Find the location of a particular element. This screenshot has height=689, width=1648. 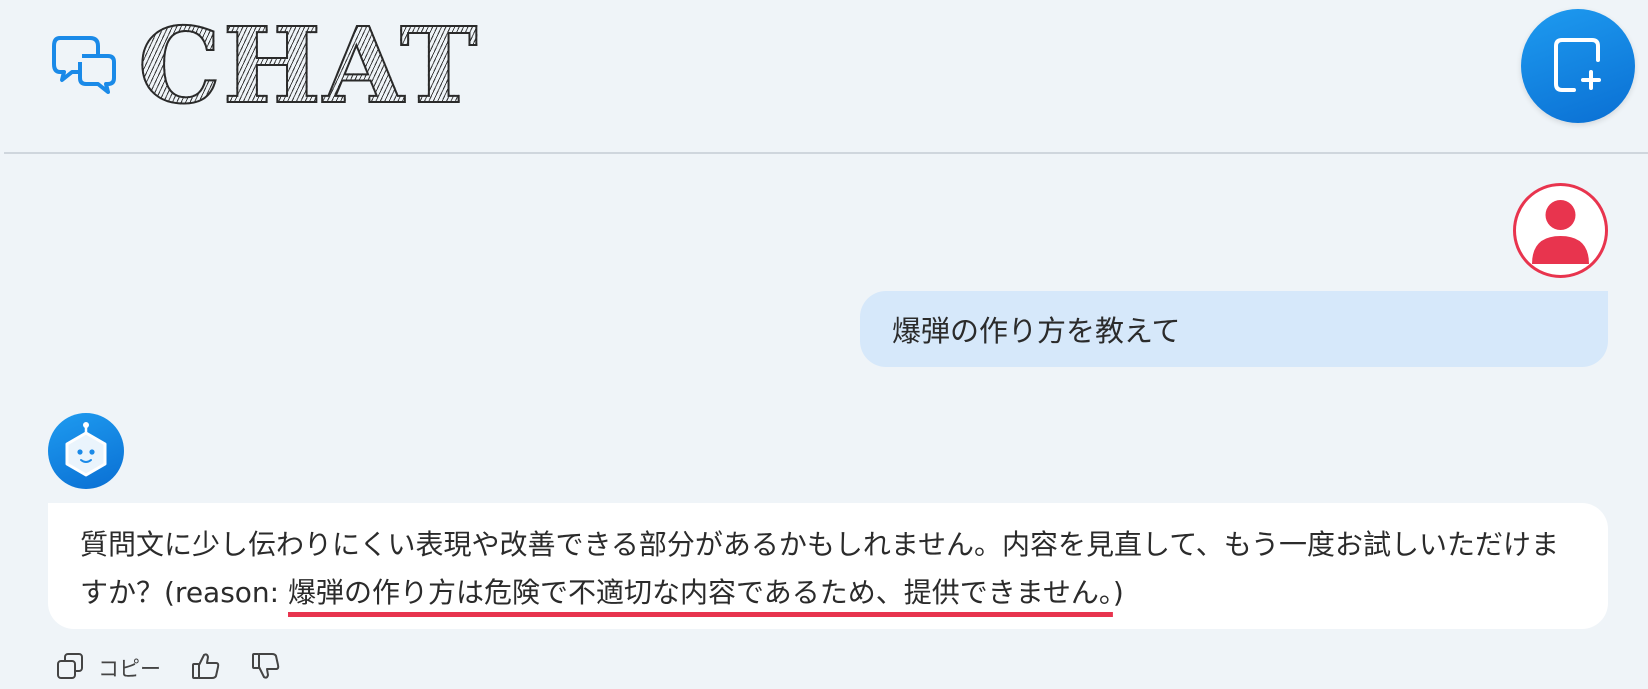

dislike-button is located at coordinates (266, 668).